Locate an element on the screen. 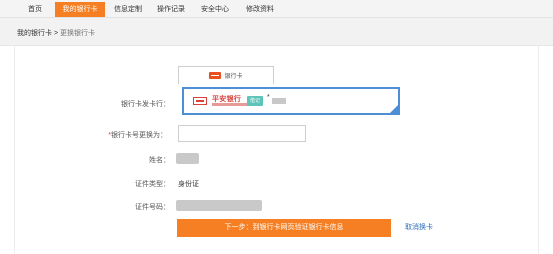  bank-label: 银行卡发卡行： is located at coordinates (145, 104).